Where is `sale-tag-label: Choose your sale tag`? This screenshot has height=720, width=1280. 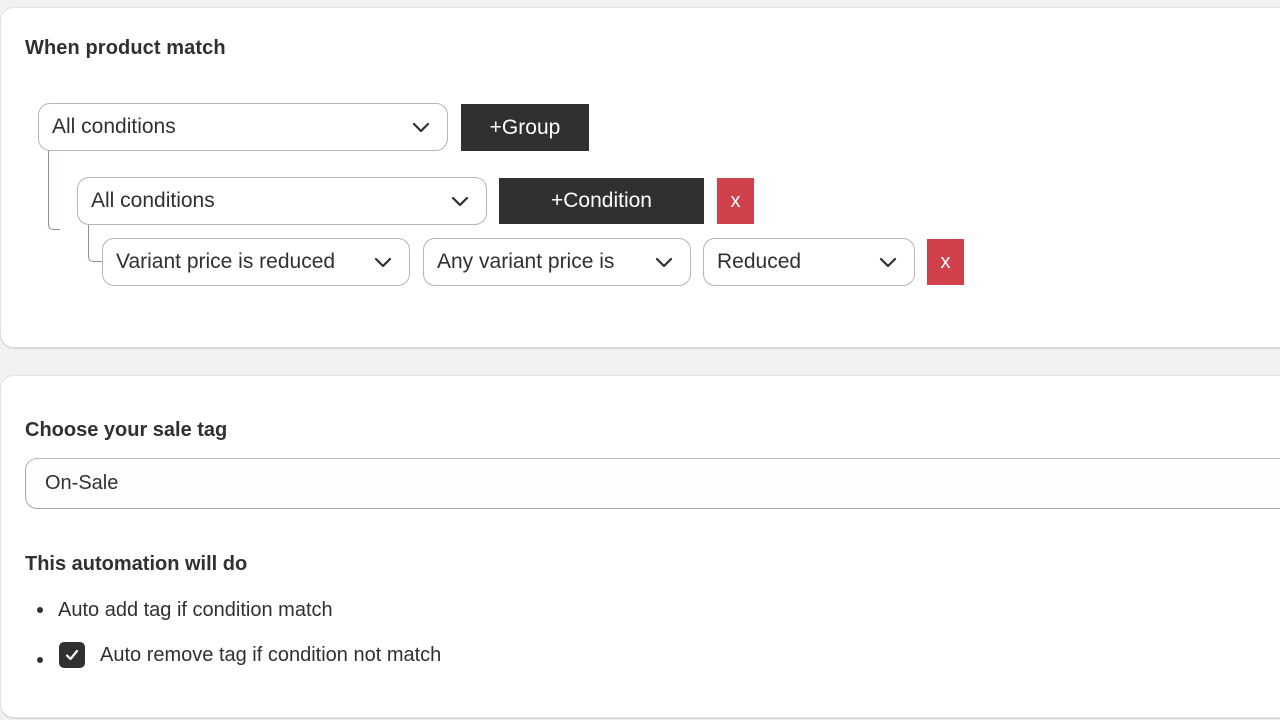
sale-tag-label: Choose your sale tag is located at coordinates (126, 430).